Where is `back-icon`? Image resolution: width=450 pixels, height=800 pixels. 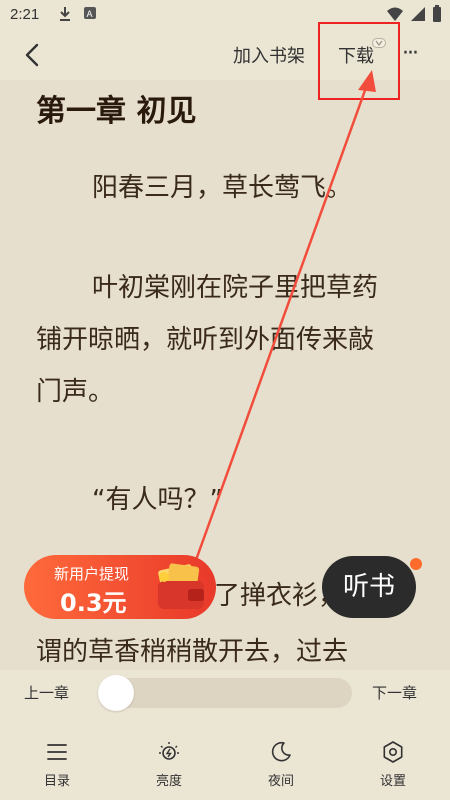
back-icon is located at coordinates (33, 55).